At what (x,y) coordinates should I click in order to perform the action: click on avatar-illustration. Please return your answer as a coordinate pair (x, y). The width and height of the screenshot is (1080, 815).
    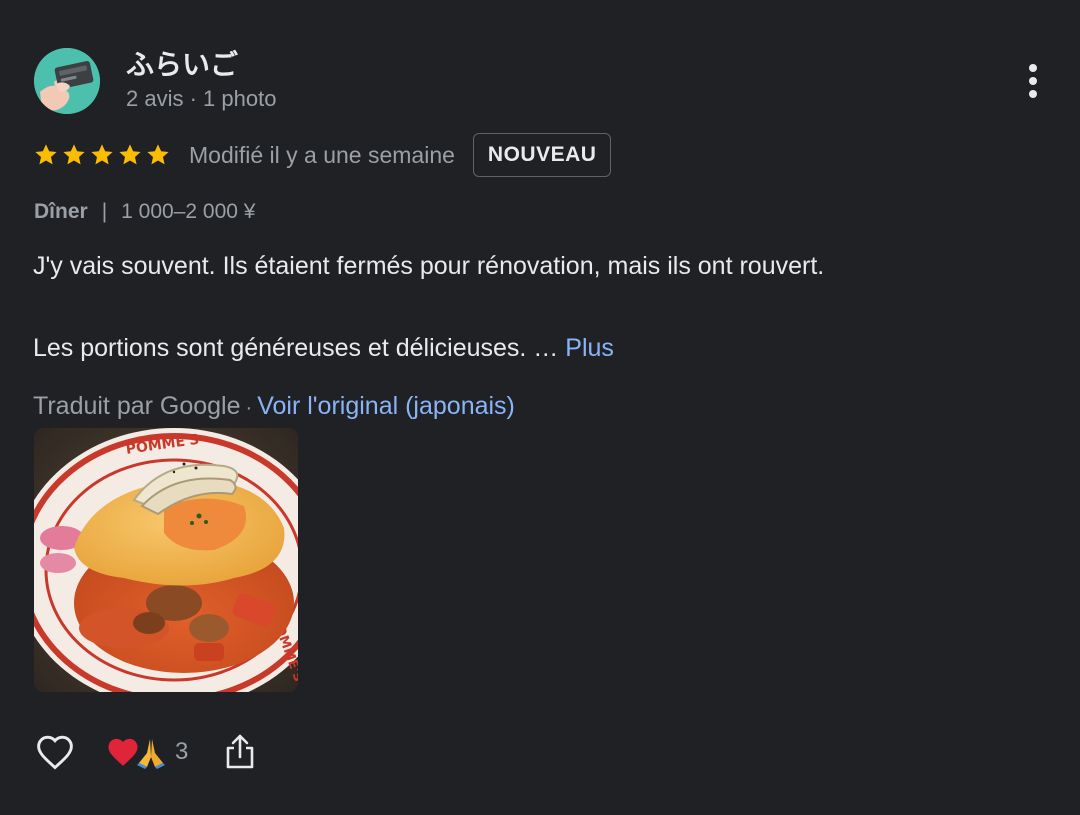
    Looking at the image, I should click on (67, 81).